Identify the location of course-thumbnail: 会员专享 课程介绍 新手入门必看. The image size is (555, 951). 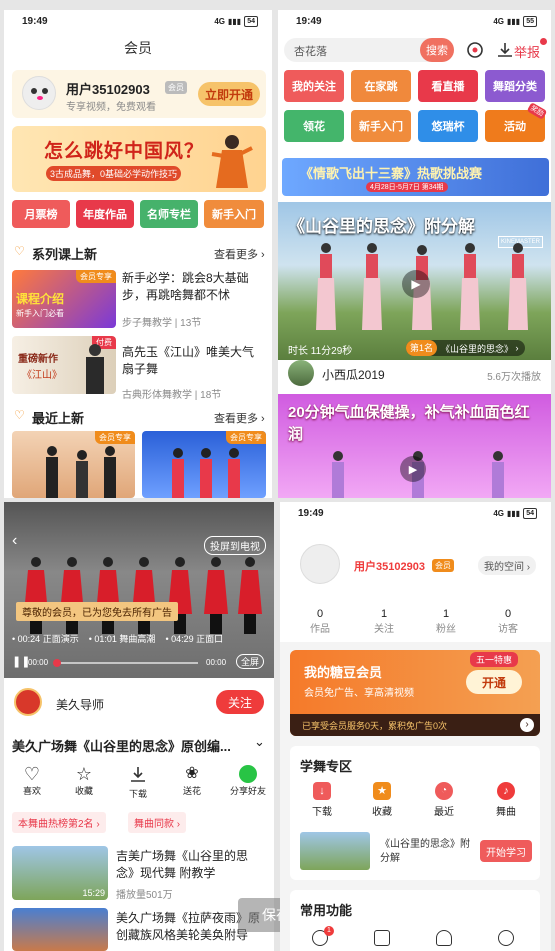
(64, 299).